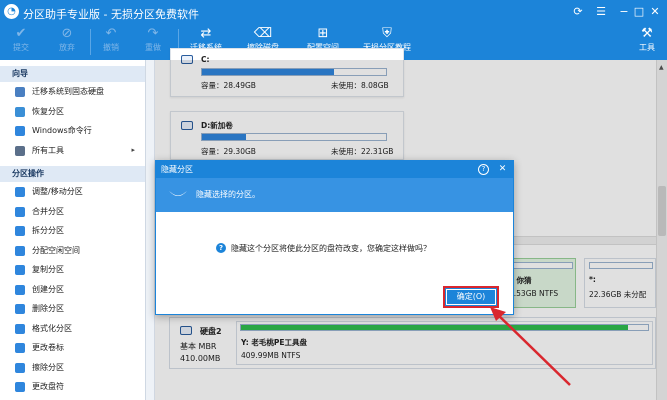  What do you see at coordinates (20, 211) in the screenshot?
I see `merge-icon` at bounding box center [20, 211].